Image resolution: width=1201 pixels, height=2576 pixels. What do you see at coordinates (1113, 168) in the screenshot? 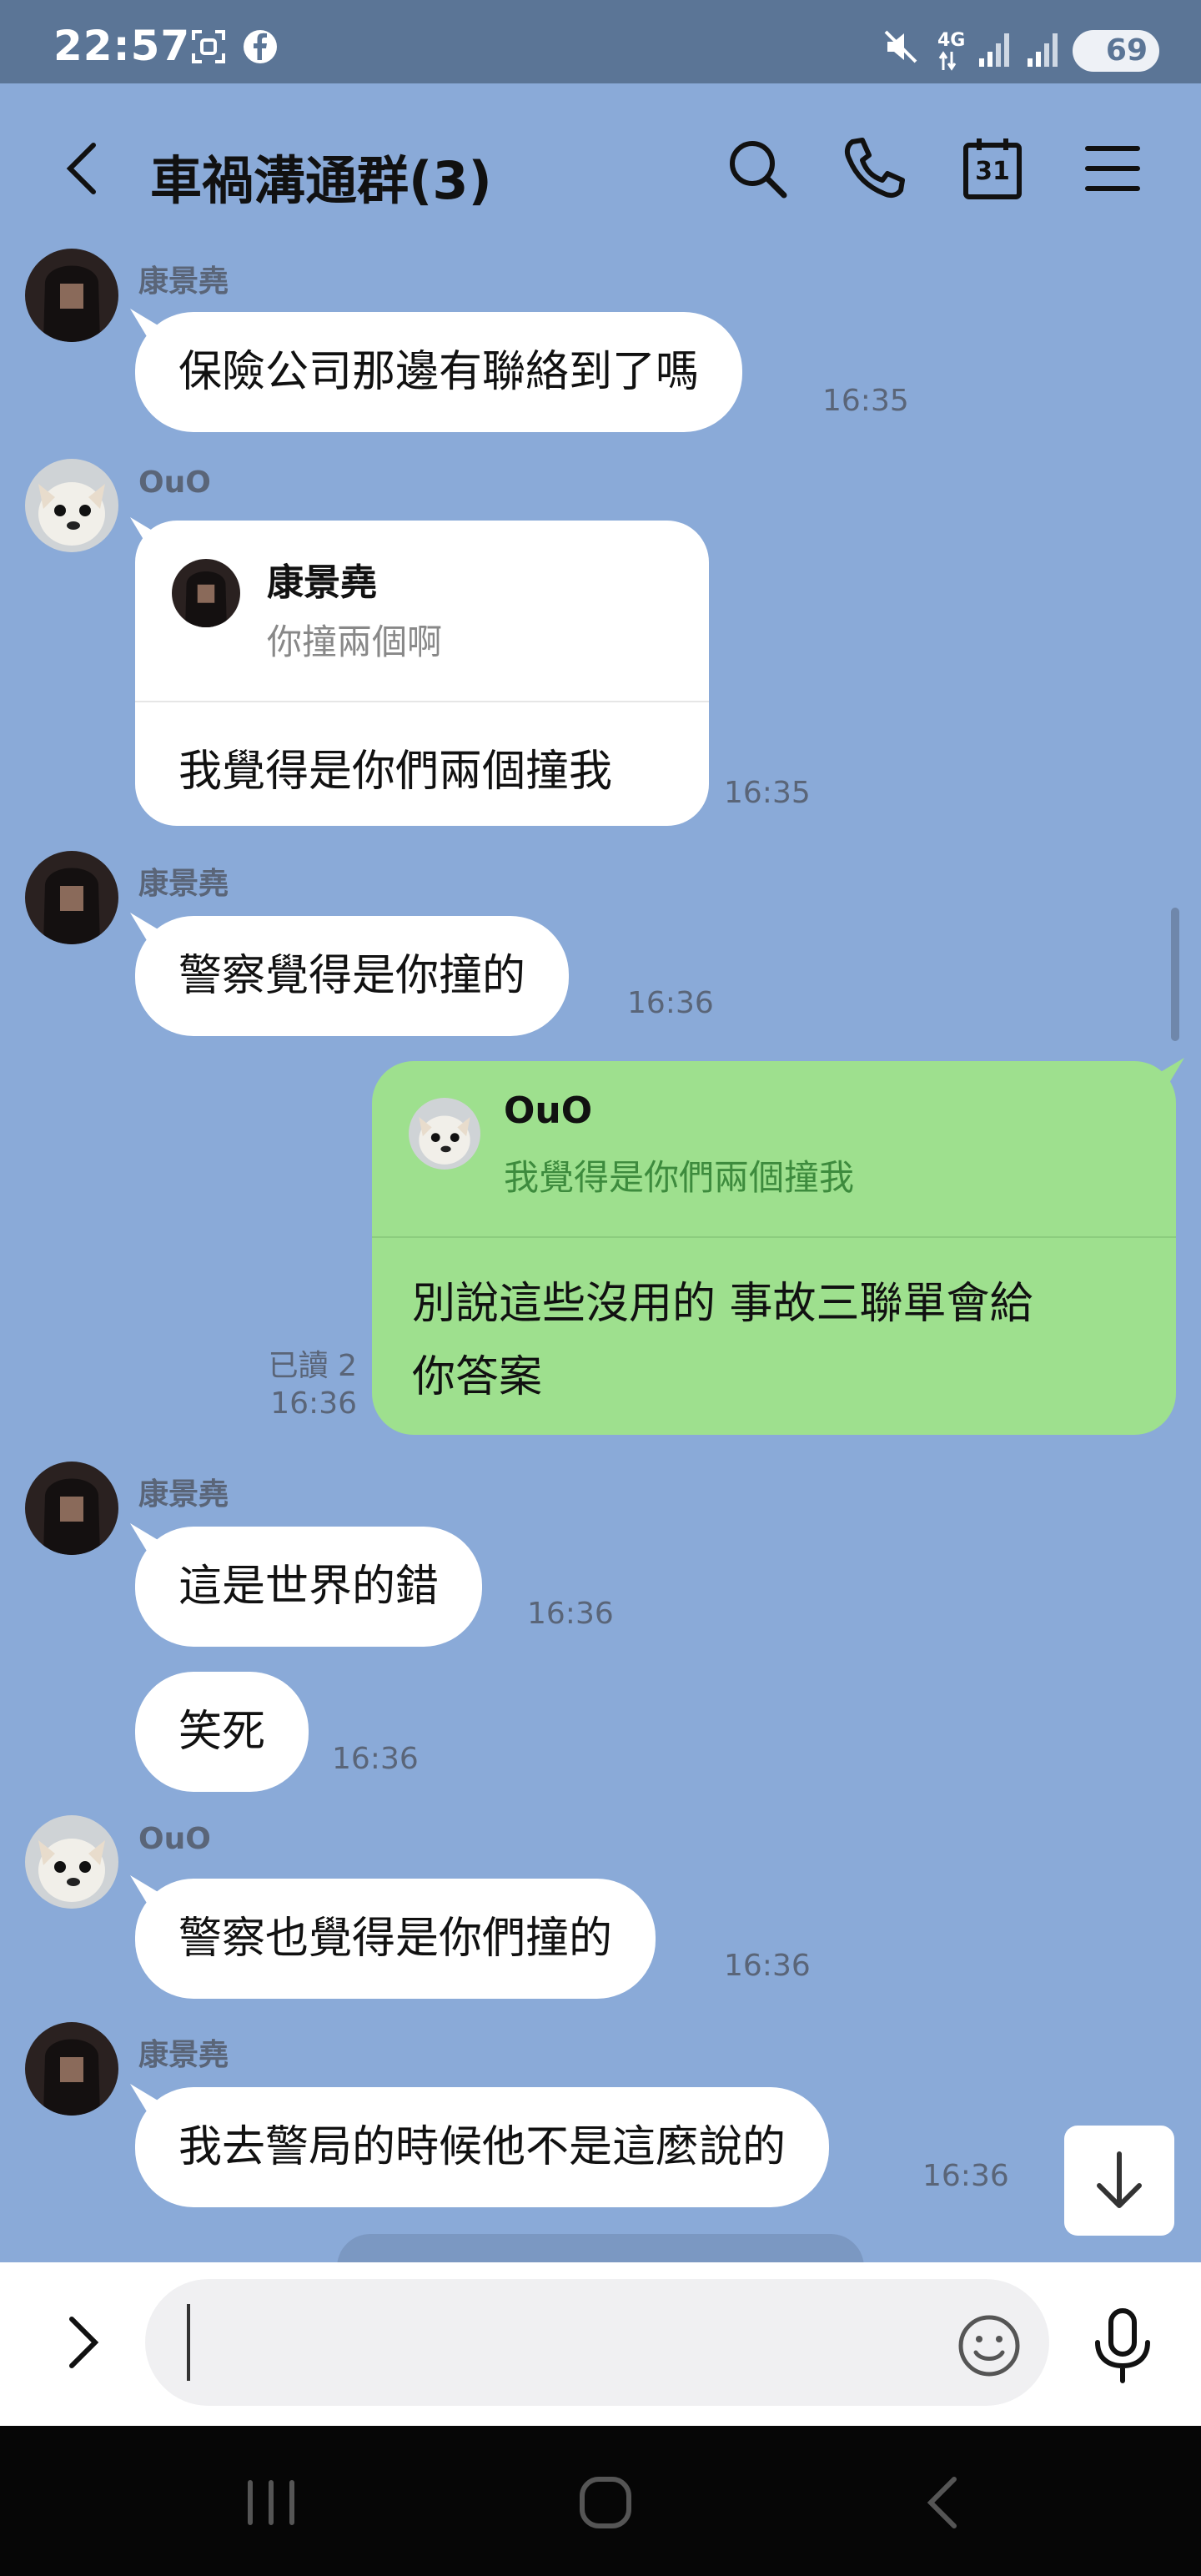
I see `menu-icon` at bounding box center [1113, 168].